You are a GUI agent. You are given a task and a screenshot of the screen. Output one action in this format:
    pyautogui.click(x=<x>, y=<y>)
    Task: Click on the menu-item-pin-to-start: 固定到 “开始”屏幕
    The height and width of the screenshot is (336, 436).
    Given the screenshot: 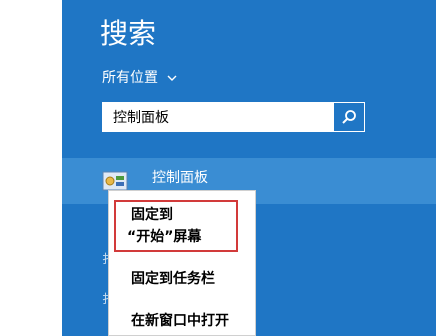 What is the action you would take?
    pyautogui.click(x=183, y=226)
    